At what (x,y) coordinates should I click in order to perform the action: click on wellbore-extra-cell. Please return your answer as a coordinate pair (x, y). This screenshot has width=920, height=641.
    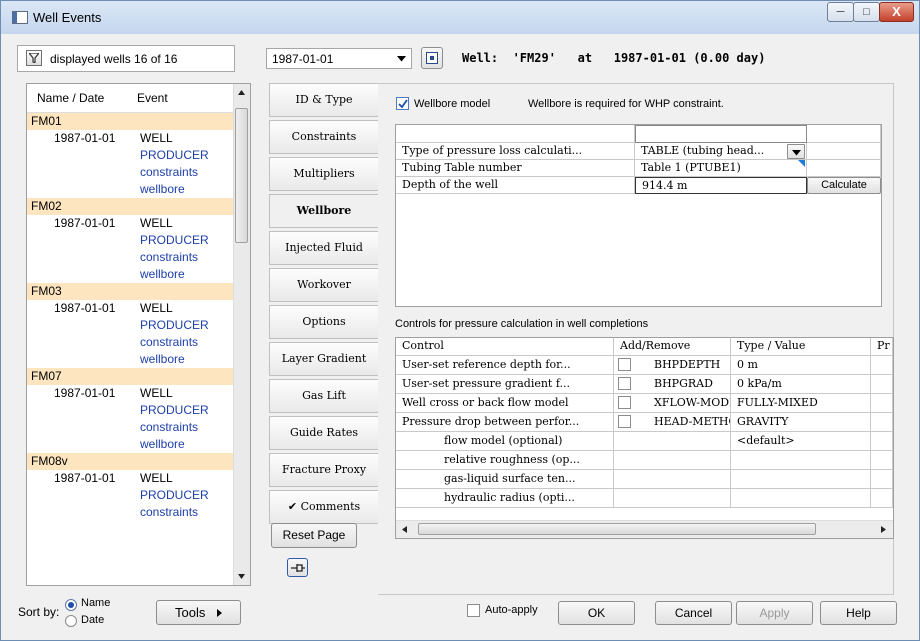
    Looking at the image, I should click on (844, 151).